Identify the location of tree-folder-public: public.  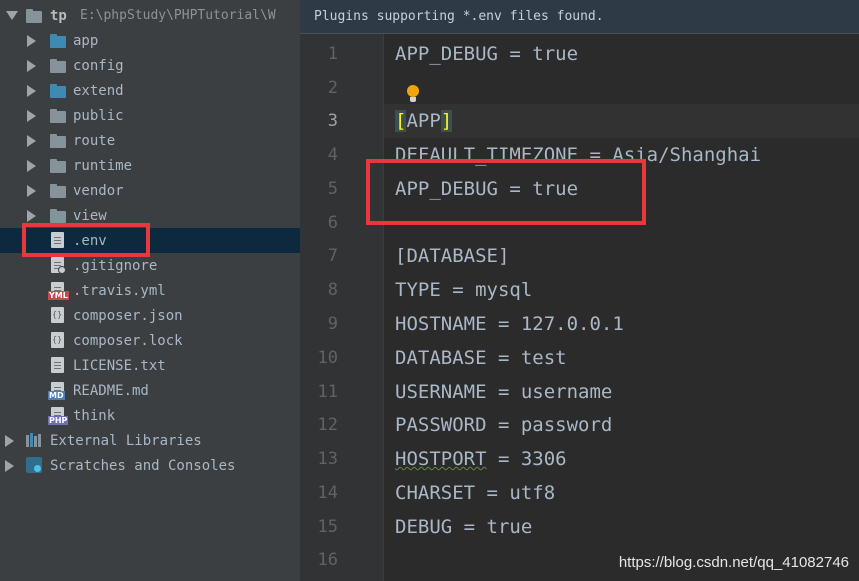
(150, 115).